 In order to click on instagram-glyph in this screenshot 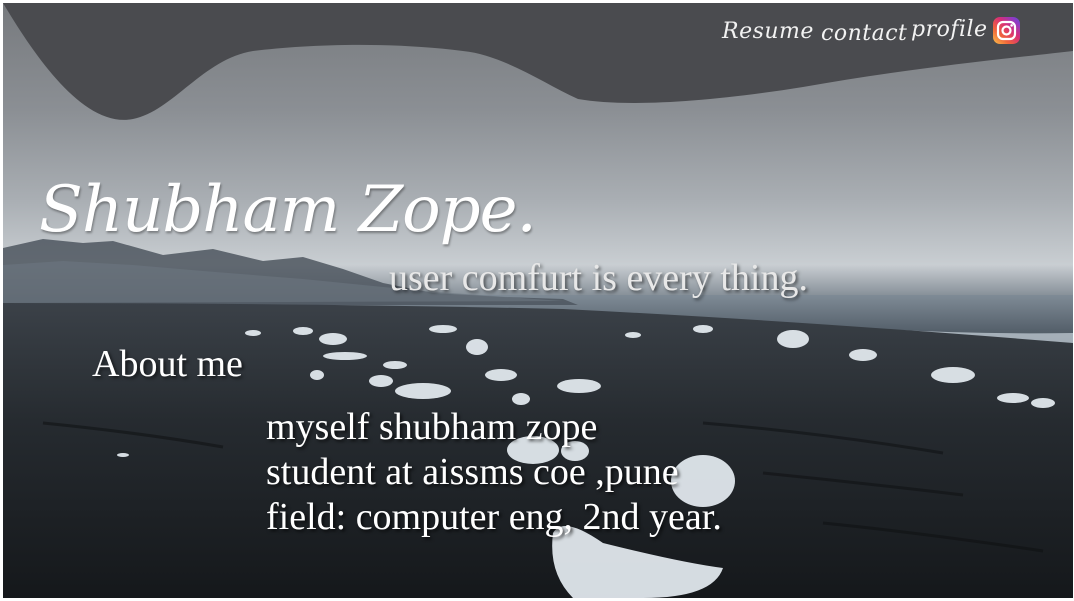, I will do `click(1006, 30)`.